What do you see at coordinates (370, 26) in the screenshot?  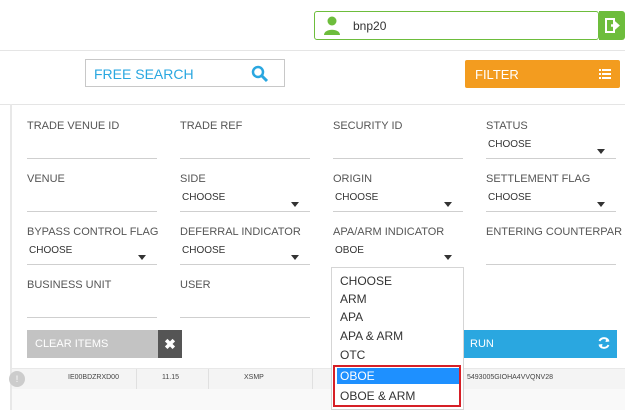 I see `username: bnp20` at bounding box center [370, 26].